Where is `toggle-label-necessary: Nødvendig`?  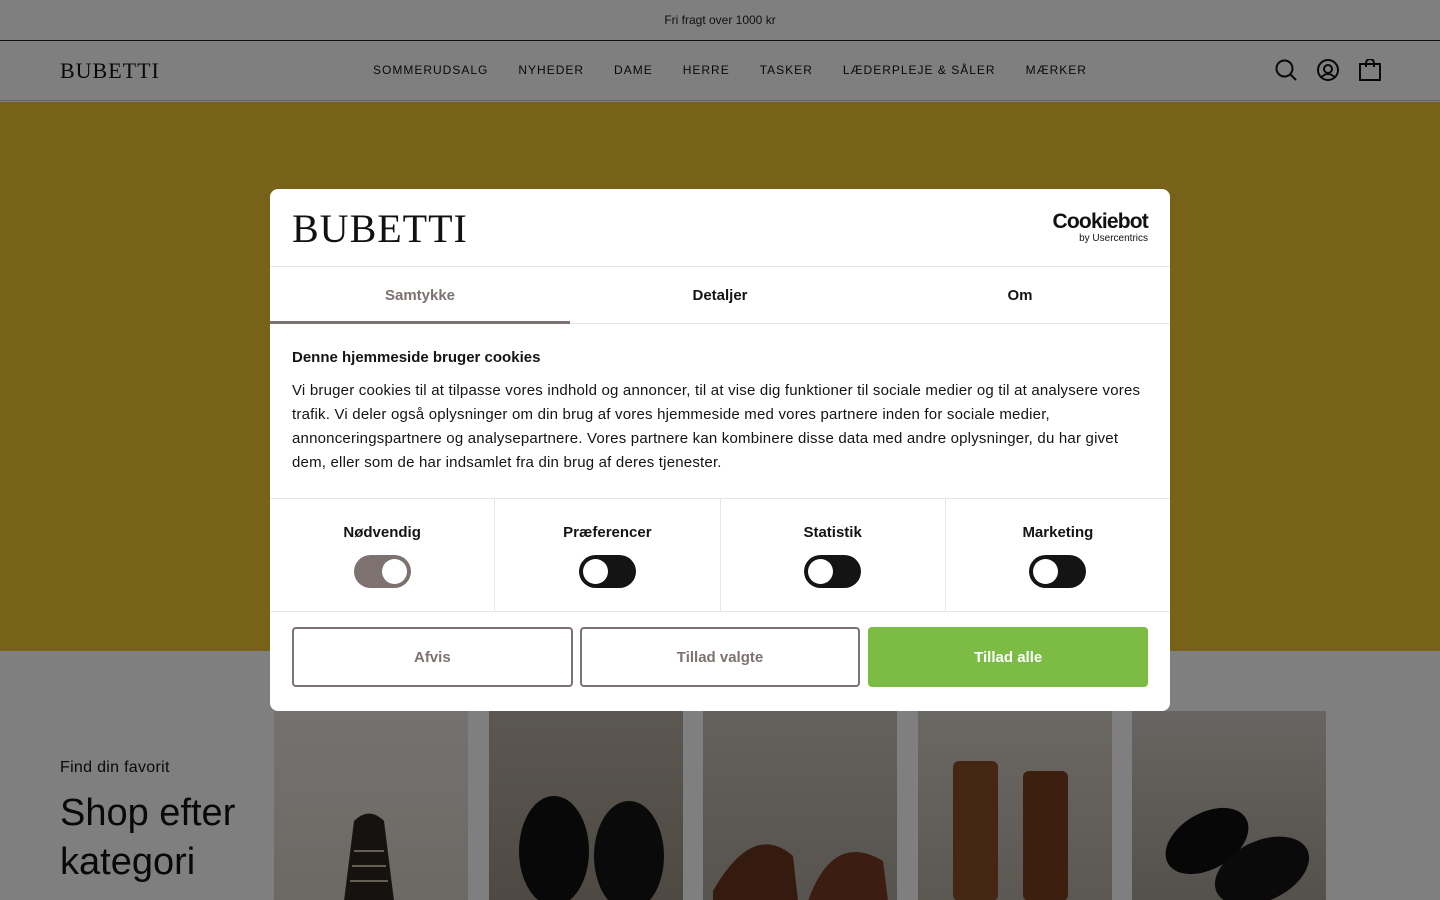 toggle-label-necessary: Nødvendig is located at coordinates (382, 532).